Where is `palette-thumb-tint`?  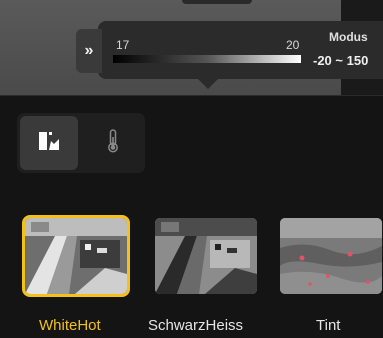
palette-thumb-tint is located at coordinates (331, 256).